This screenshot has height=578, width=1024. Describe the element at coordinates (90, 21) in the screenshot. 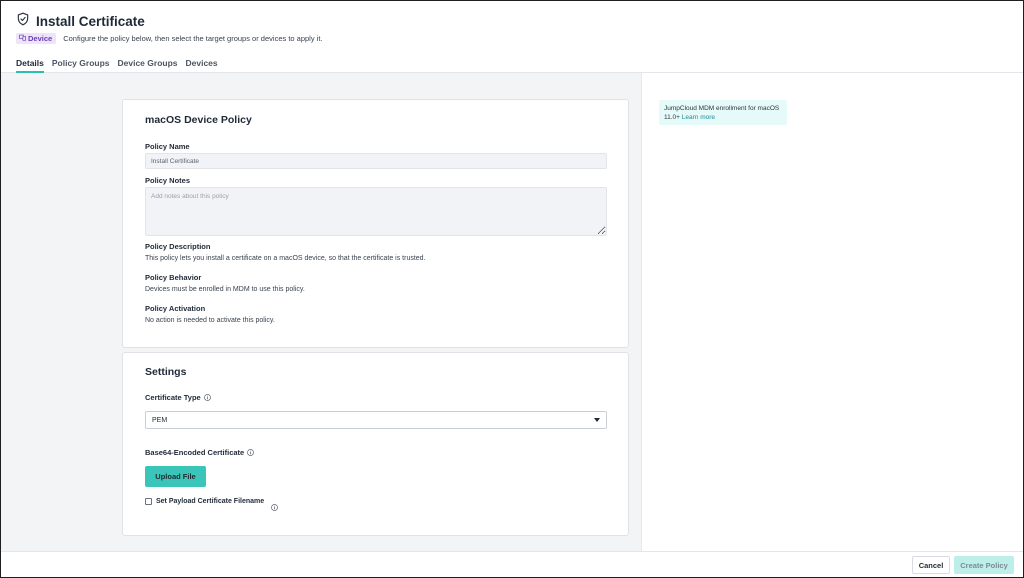

I see `page-title: Install Certificate` at that location.